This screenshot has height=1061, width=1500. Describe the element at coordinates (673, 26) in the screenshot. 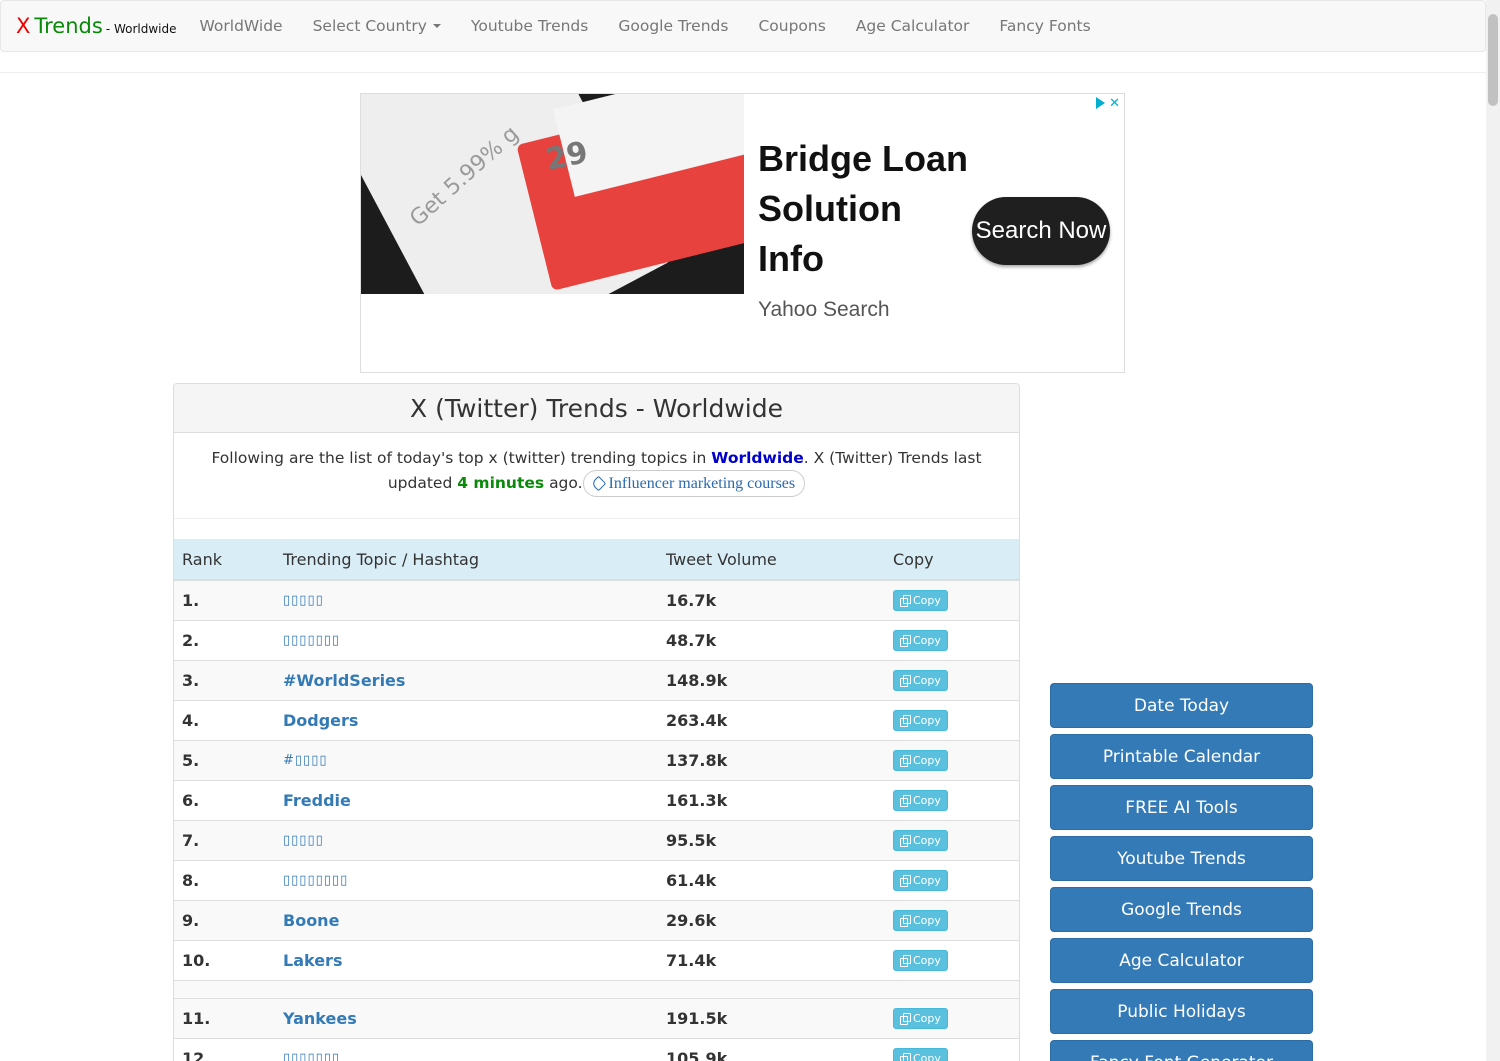

I see `nav-google-trends: Google Trends` at that location.